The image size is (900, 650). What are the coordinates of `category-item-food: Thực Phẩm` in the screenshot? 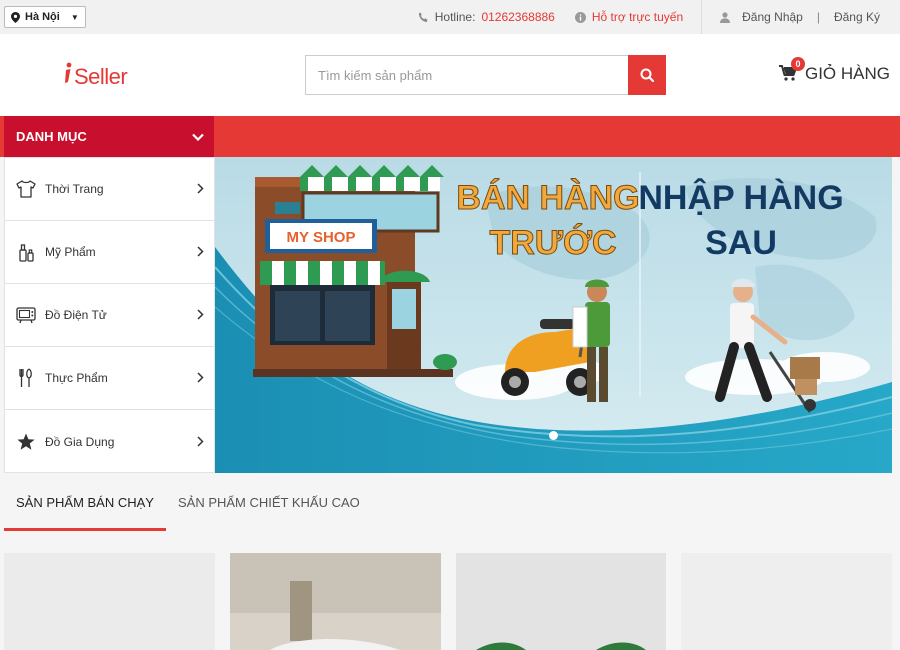 It's located at (109, 378).